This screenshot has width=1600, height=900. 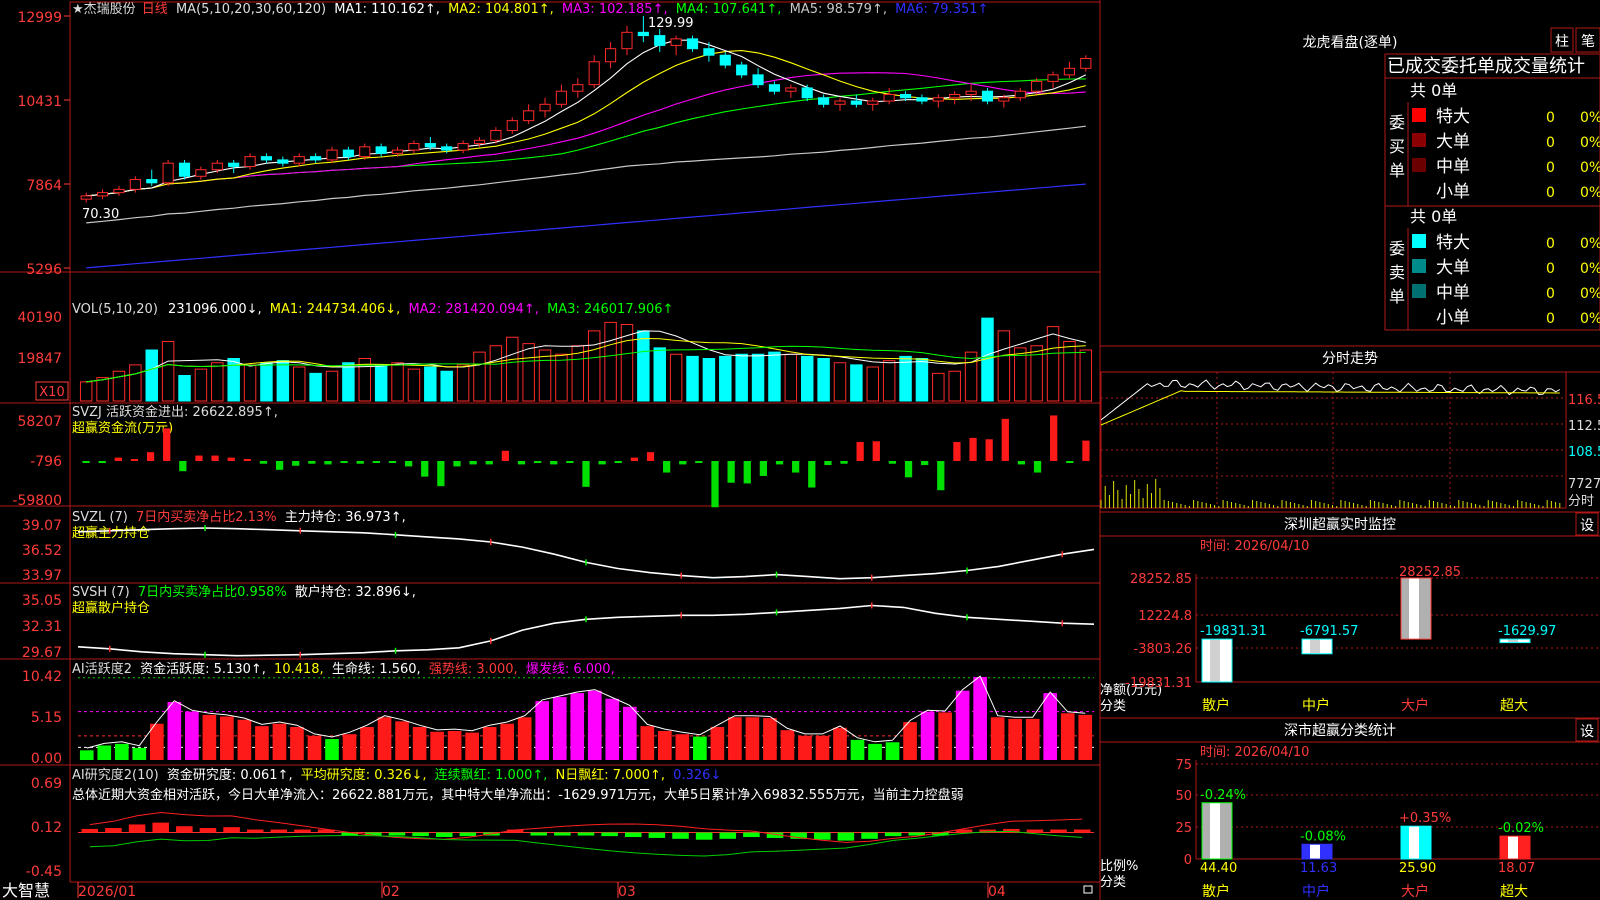 I want to click on price-tick: 12999, so click(x=39, y=18).